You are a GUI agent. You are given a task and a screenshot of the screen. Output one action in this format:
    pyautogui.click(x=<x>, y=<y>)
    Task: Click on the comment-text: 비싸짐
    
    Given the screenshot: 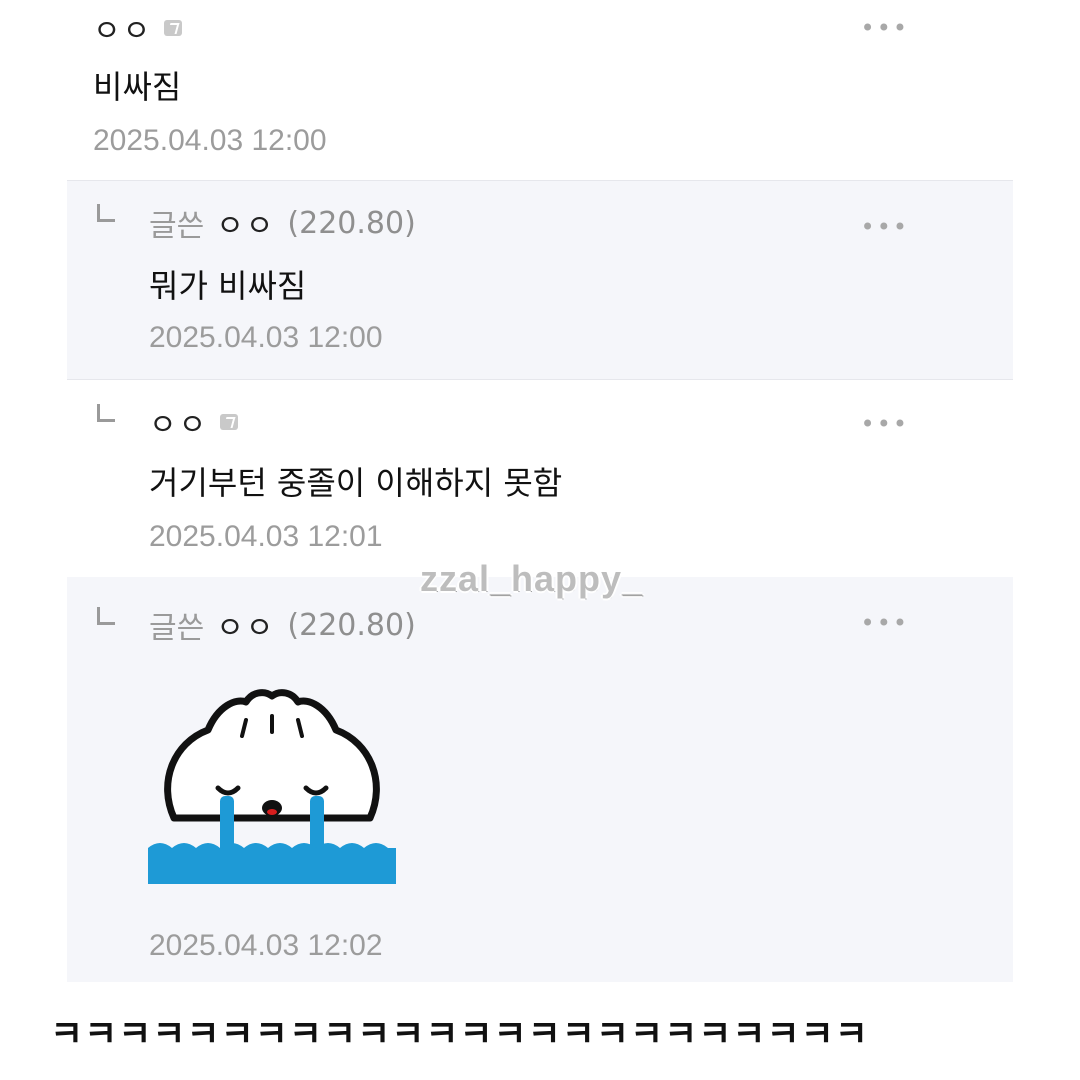 What is the action you would take?
    pyautogui.click(x=137, y=87)
    